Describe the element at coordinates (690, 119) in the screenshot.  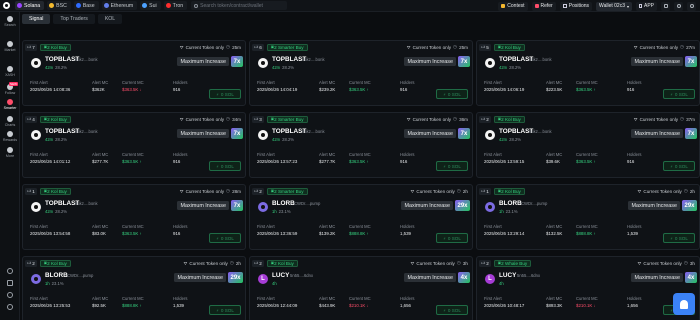
I see `alert-time: 37m` at that location.